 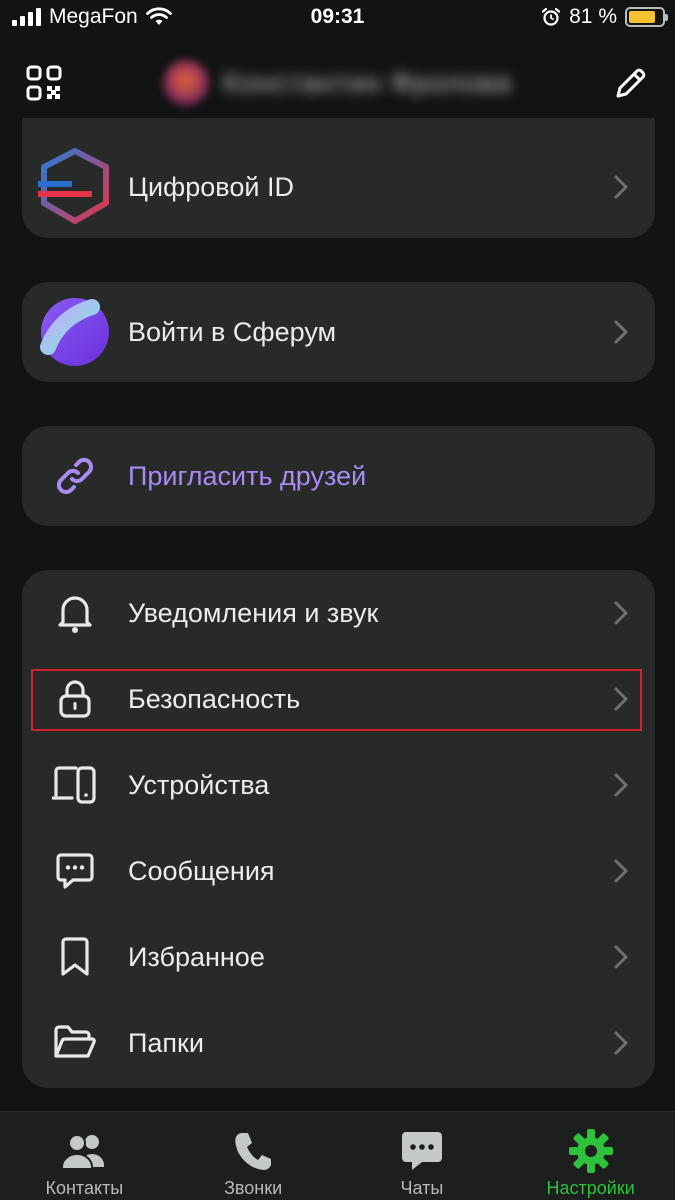 What do you see at coordinates (75, 699) in the screenshot?
I see `lock-icon` at bounding box center [75, 699].